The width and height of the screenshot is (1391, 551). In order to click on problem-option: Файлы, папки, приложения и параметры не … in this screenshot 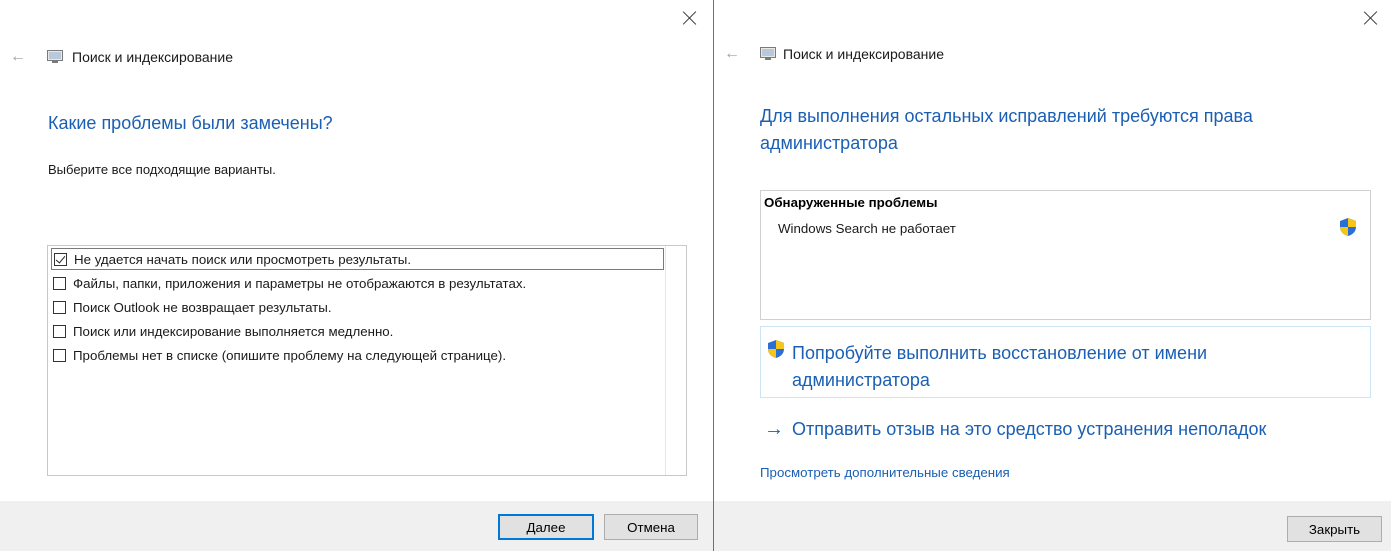, I will do `click(357, 283)`.